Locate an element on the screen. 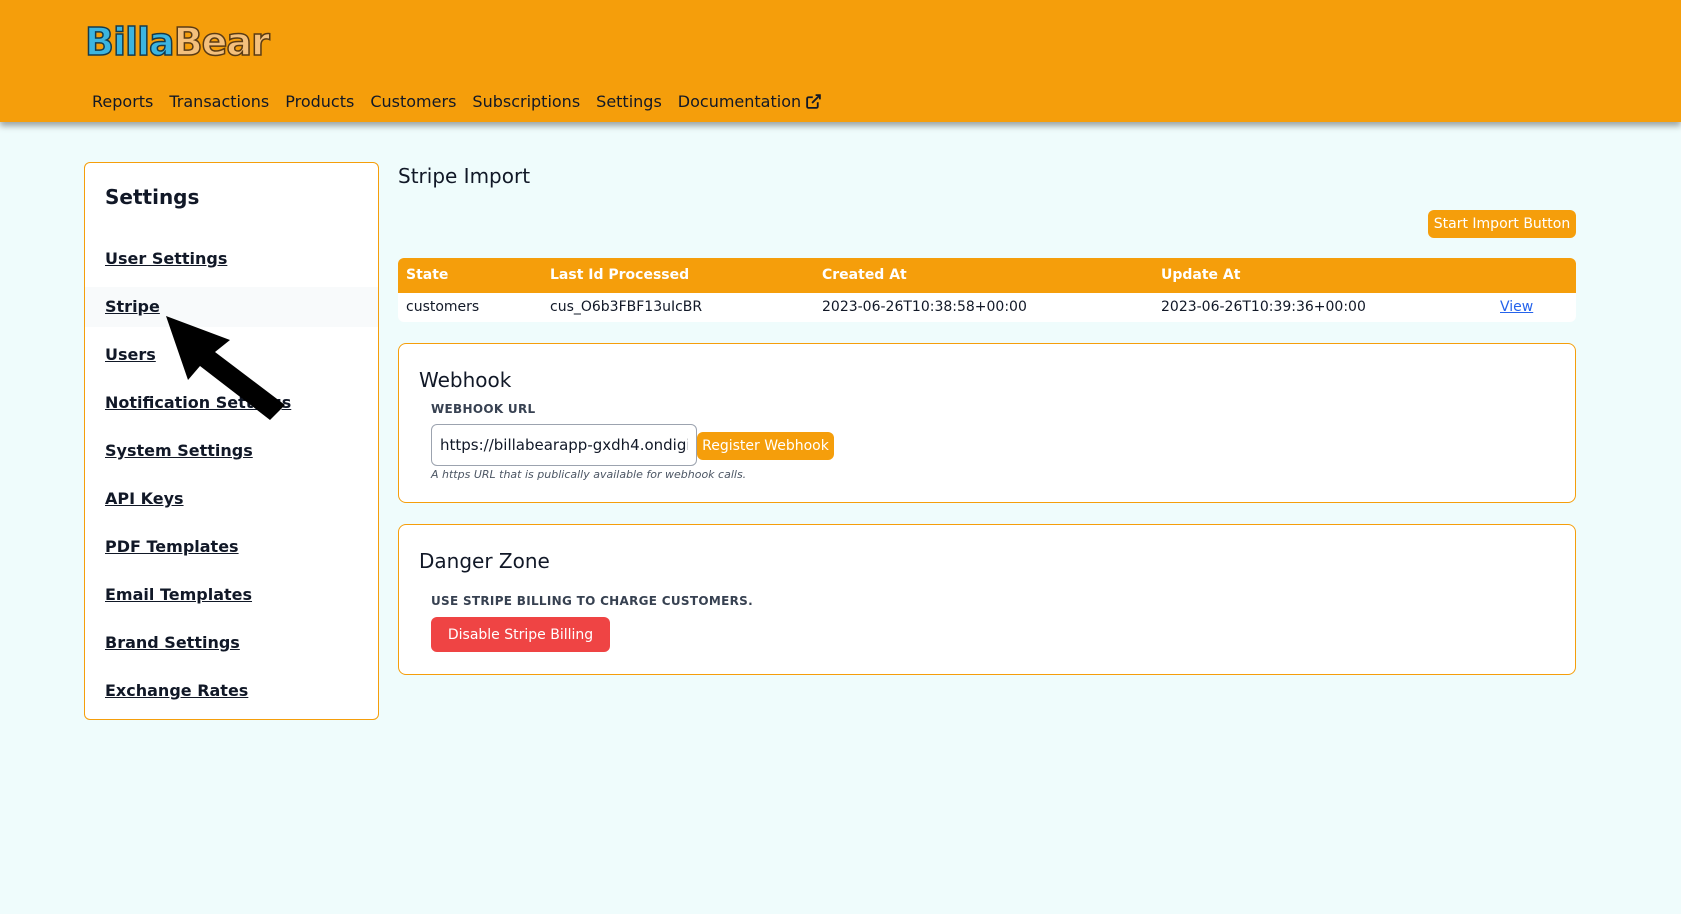 The height and width of the screenshot is (914, 1681). sidebar-item-brand-settings: Brand Settings is located at coordinates (231, 643).